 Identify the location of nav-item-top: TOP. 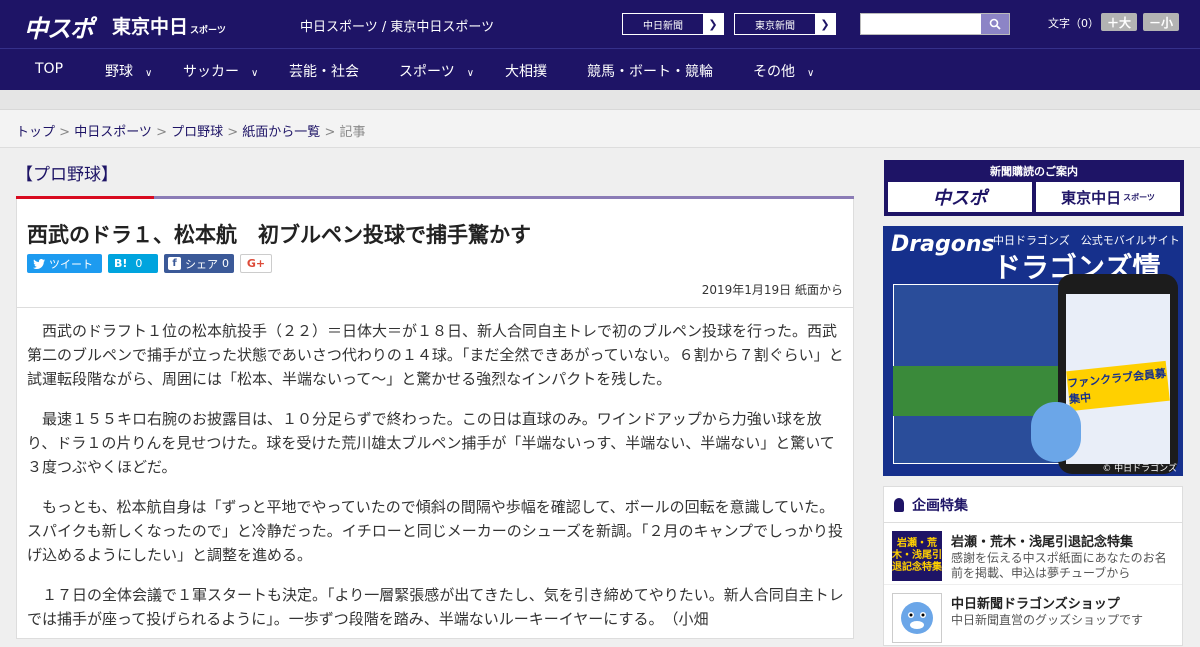
(49, 69).